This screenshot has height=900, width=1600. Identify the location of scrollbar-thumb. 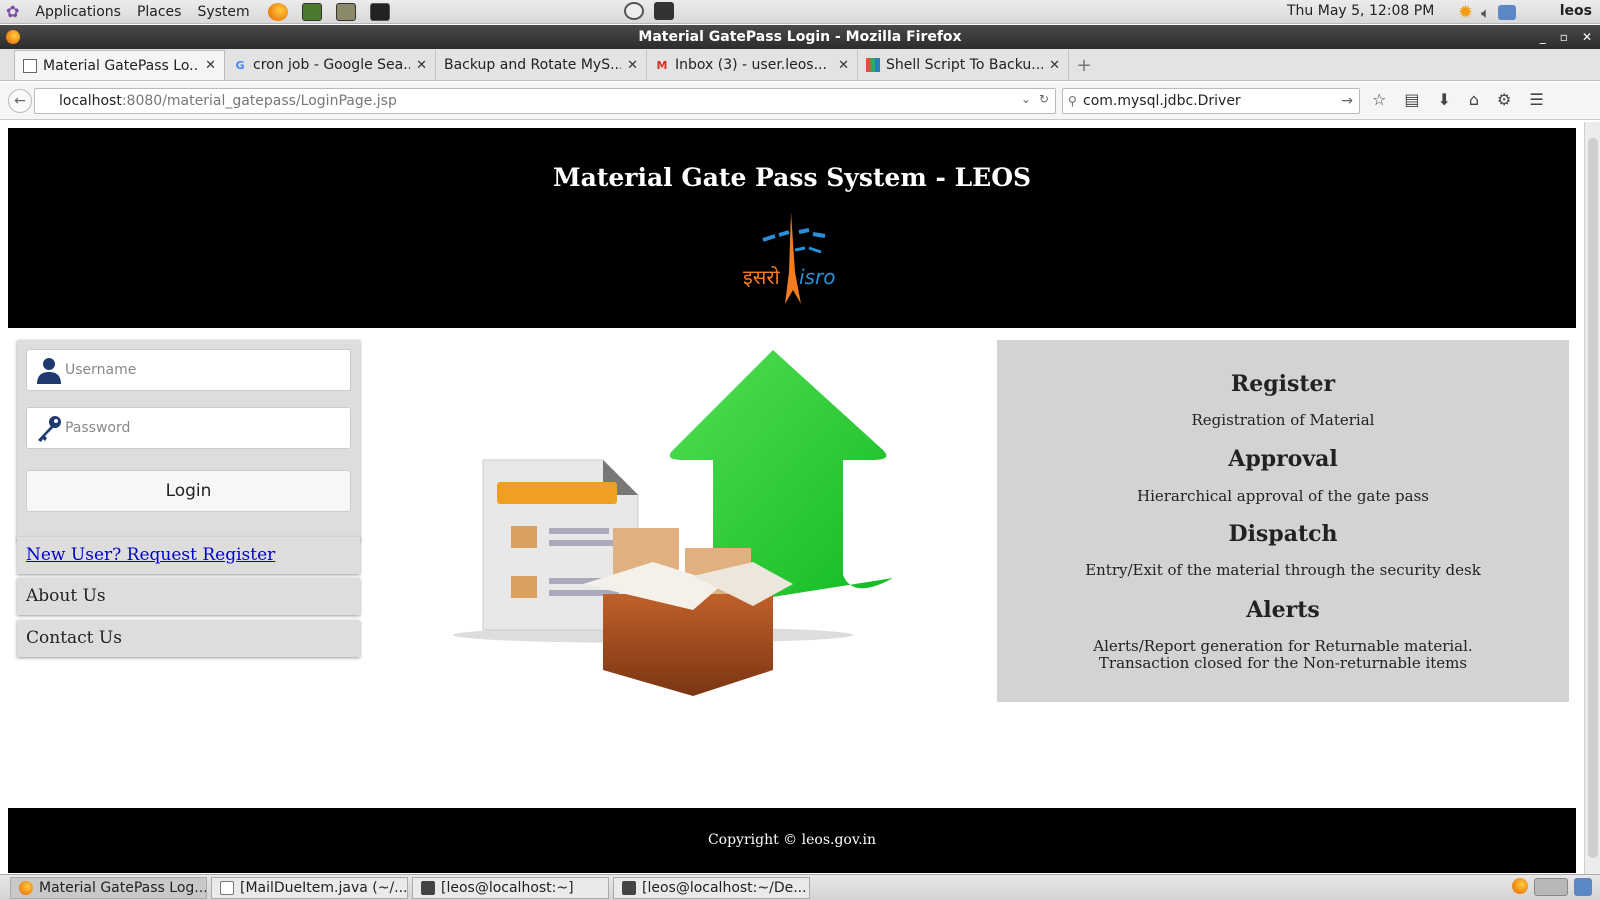
(1593, 498).